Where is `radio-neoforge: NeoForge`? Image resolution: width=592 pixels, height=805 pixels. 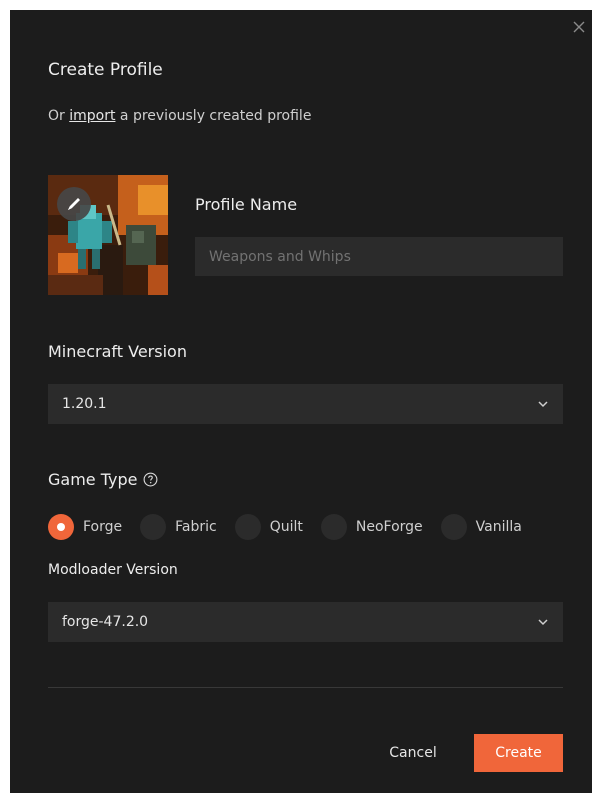 radio-neoforge: NeoForge is located at coordinates (371, 527).